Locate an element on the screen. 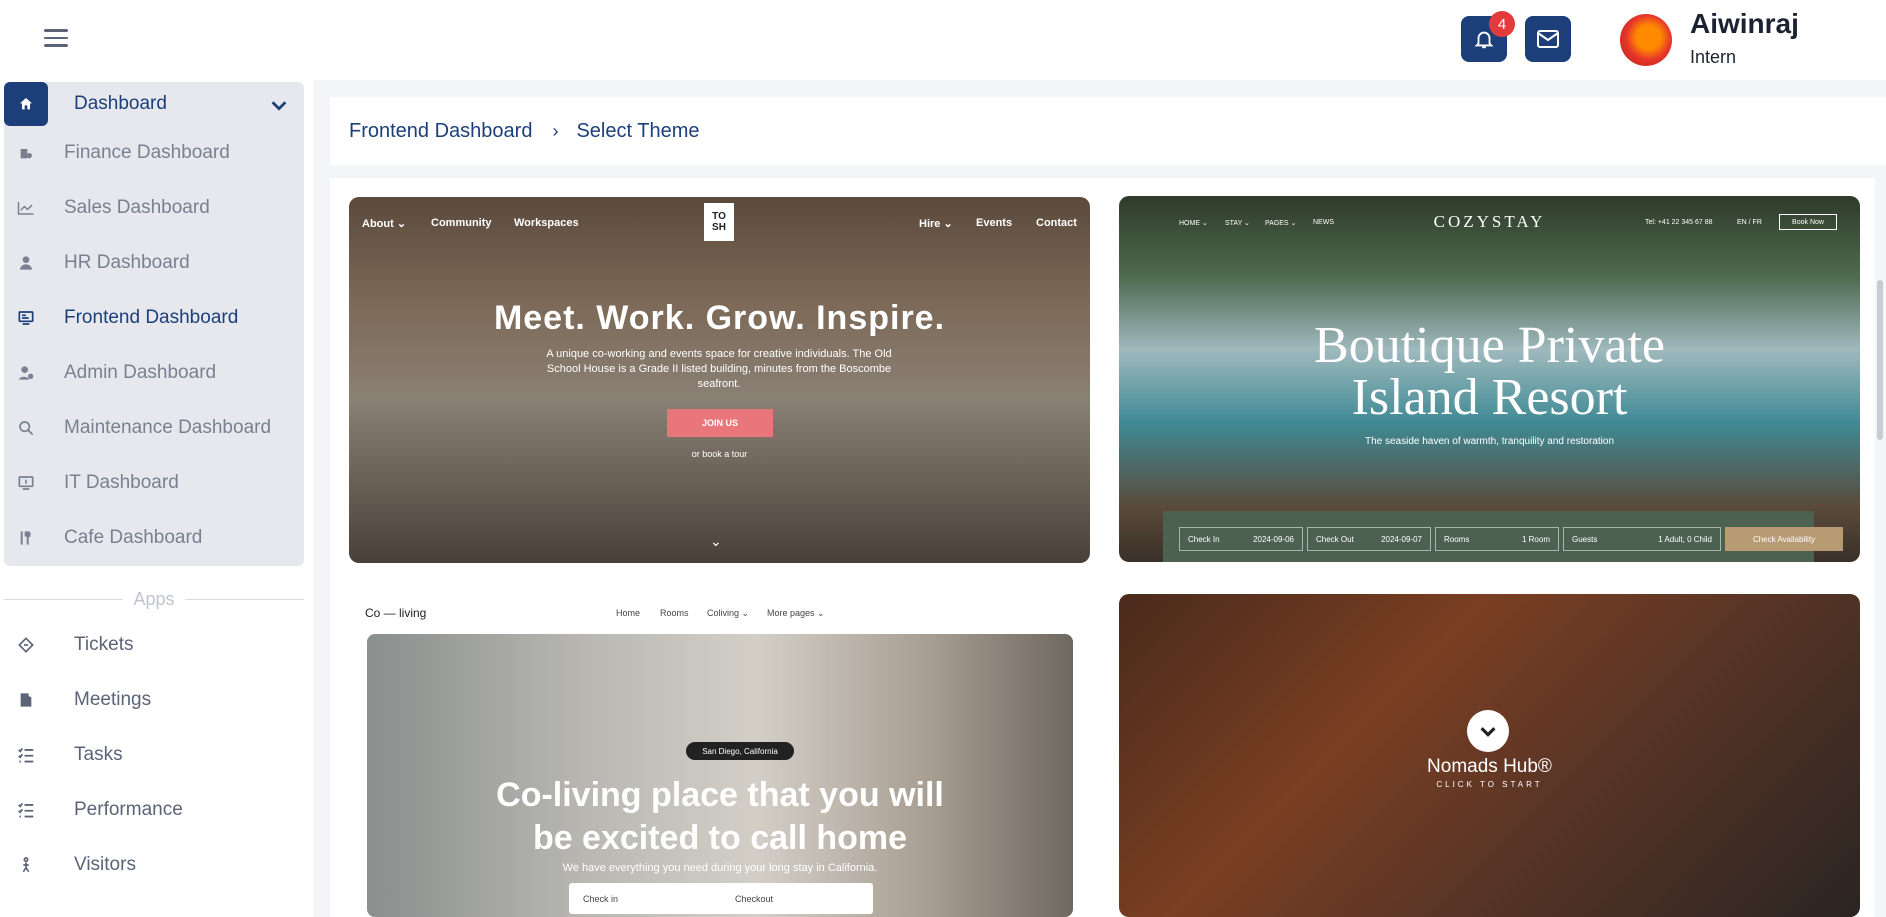 The height and width of the screenshot is (917, 1886). booking-field: Check In 2024-09-06 is located at coordinates (1241, 539).